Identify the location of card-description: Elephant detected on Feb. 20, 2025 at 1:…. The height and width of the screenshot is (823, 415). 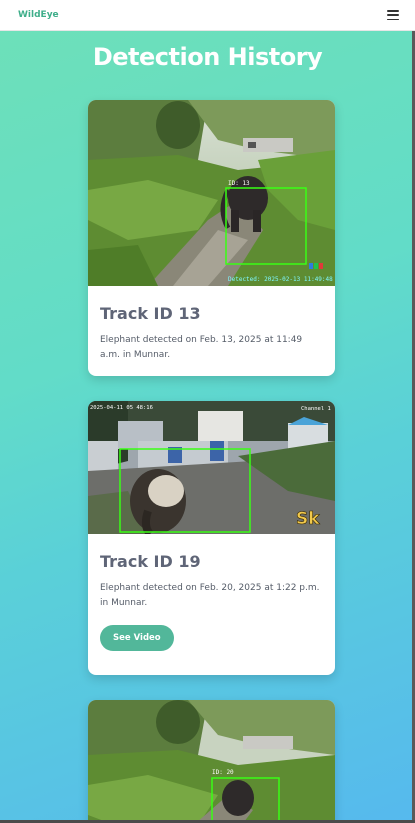
(210, 595).